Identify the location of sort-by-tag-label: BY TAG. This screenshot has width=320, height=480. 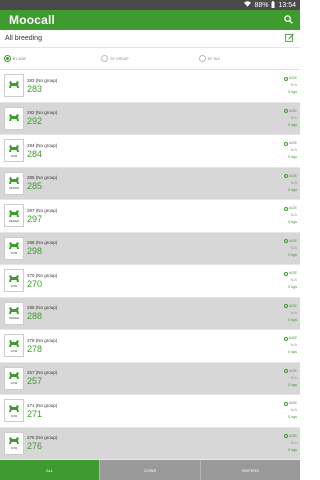
(214, 58).